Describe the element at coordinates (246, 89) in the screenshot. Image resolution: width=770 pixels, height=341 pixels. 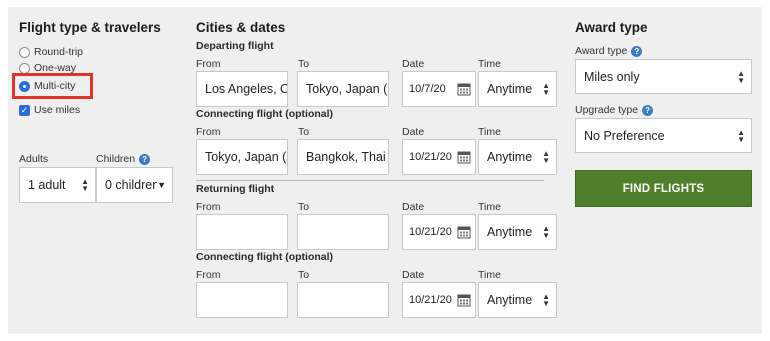
I see `from-value: Los Angeles, C` at that location.